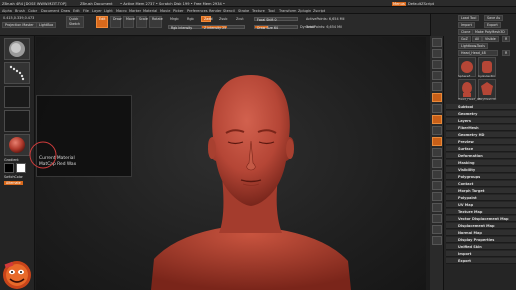  I want to click on rotate-button: Rotate, so click(156, 22).